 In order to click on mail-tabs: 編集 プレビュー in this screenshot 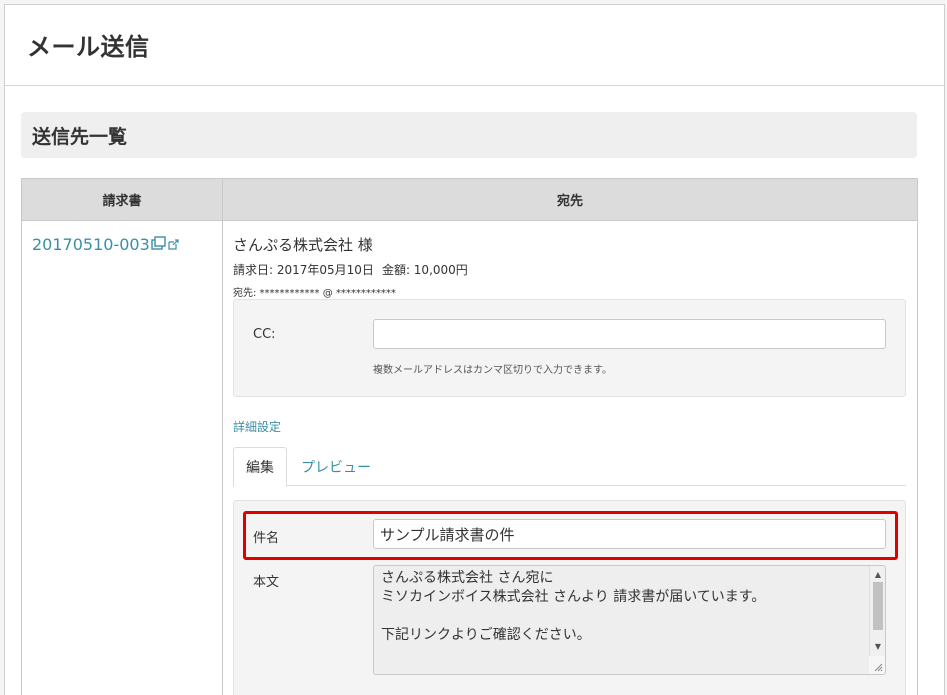, I will do `click(569, 467)`.